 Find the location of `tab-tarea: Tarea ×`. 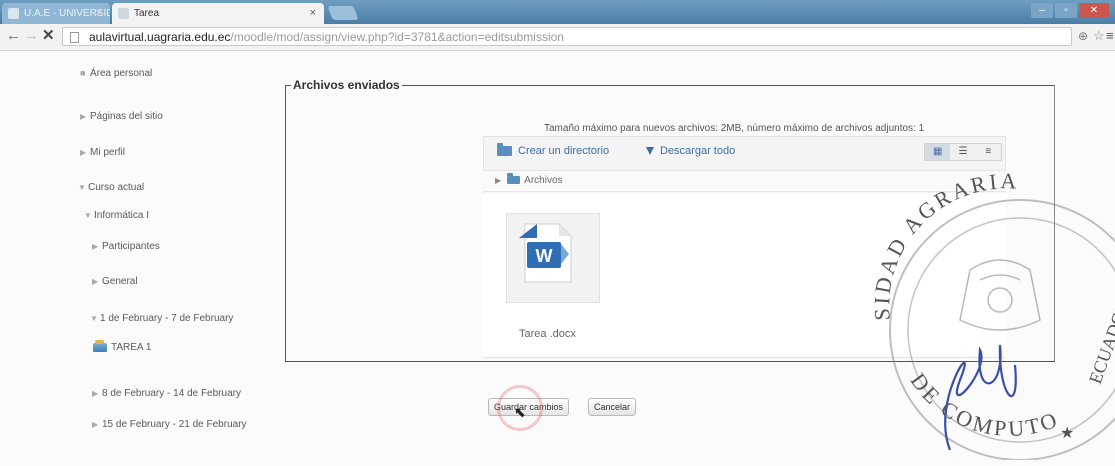

tab-tarea: Tarea × is located at coordinates (218, 13).